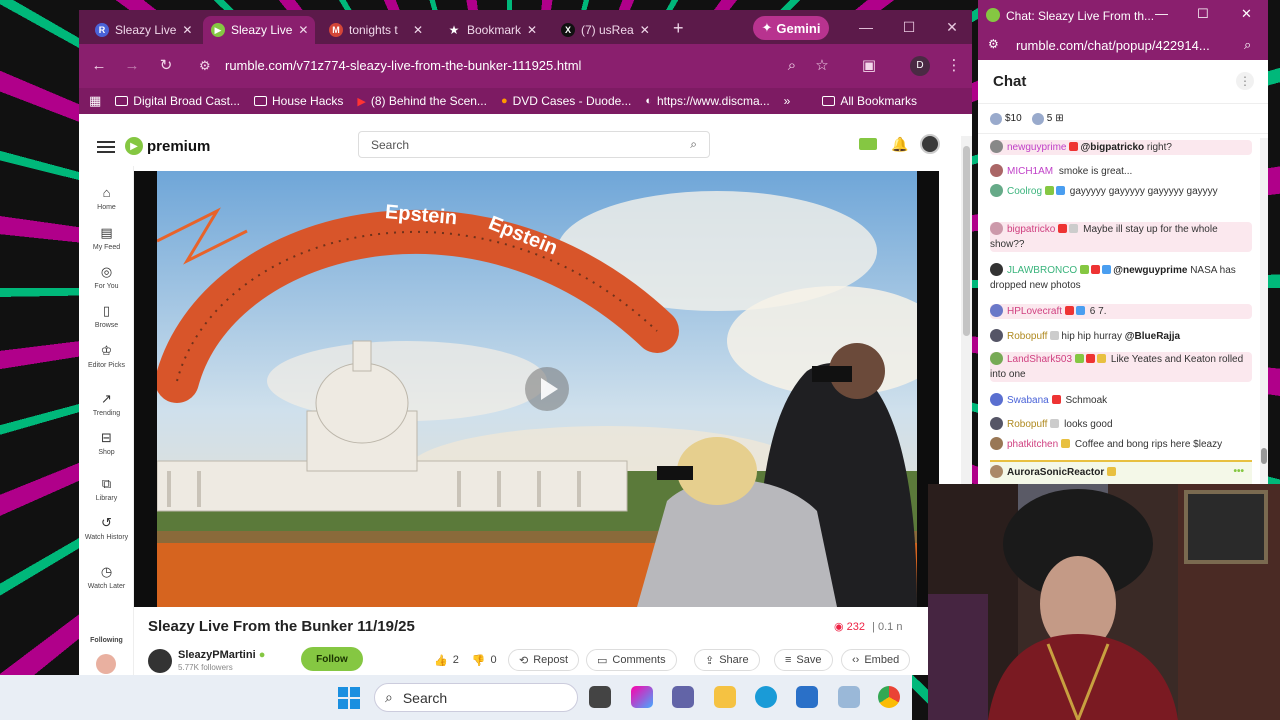 This screenshot has height=720, width=1280. I want to click on back-icon: ←, so click(99, 66).